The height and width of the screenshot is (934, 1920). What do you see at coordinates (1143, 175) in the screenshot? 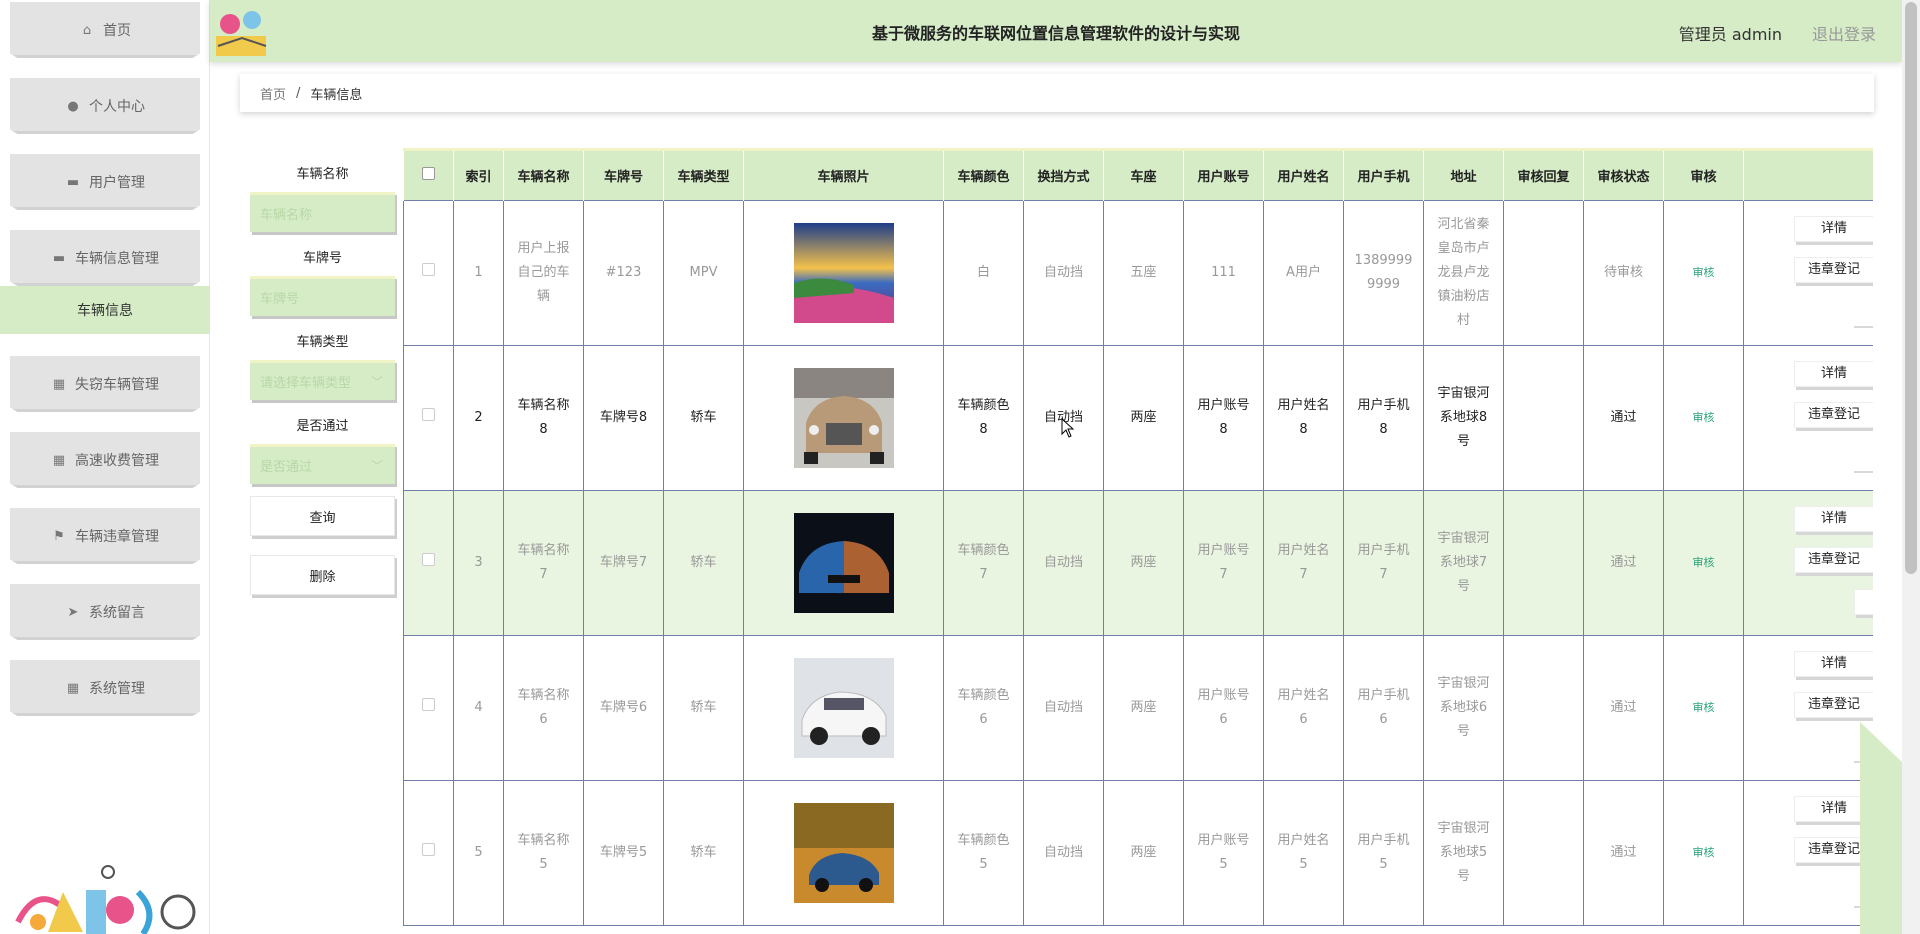
I see `column-header: 车座` at bounding box center [1143, 175].